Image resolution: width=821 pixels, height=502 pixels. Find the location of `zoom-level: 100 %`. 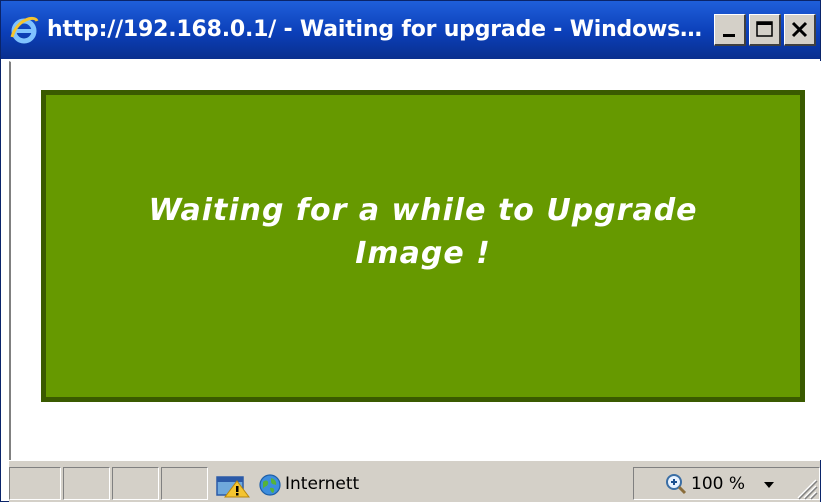

zoom-level: 100 % is located at coordinates (718, 484).